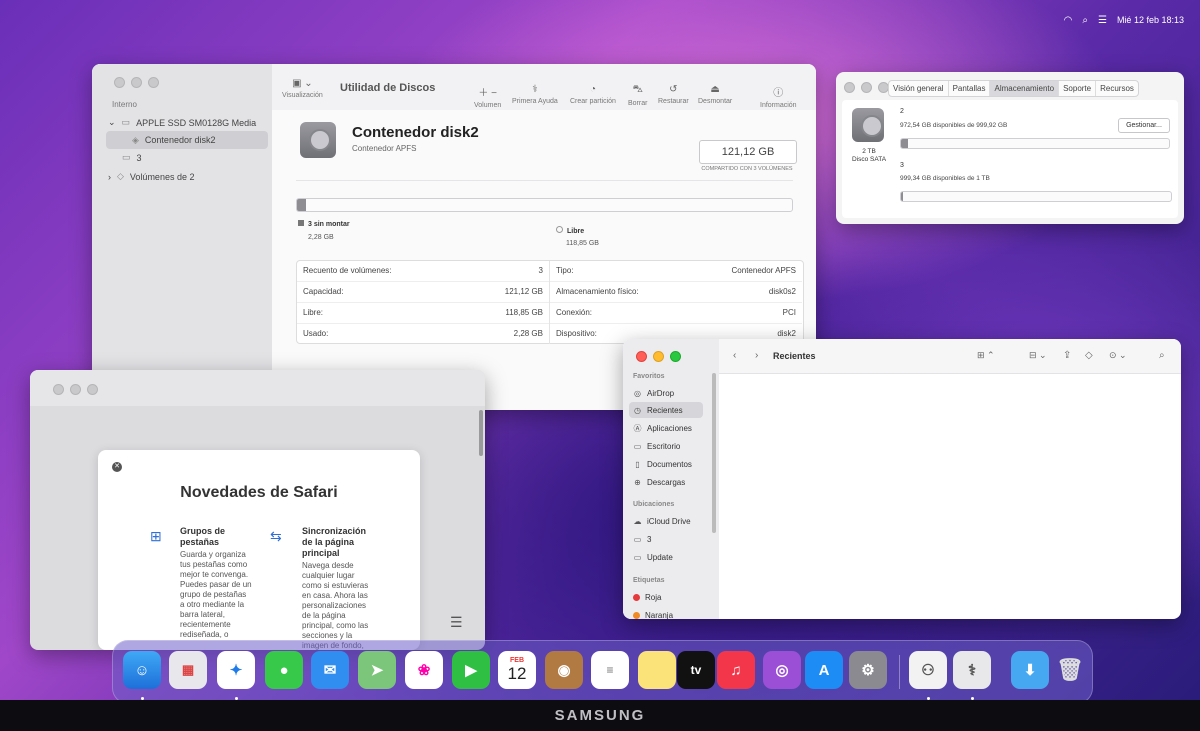 This screenshot has height=731, width=1200. What do you see at coordinates (1089, 355) in the screenshot?
I see `tag-icon: ◇` at bounding box center [1089, 355].